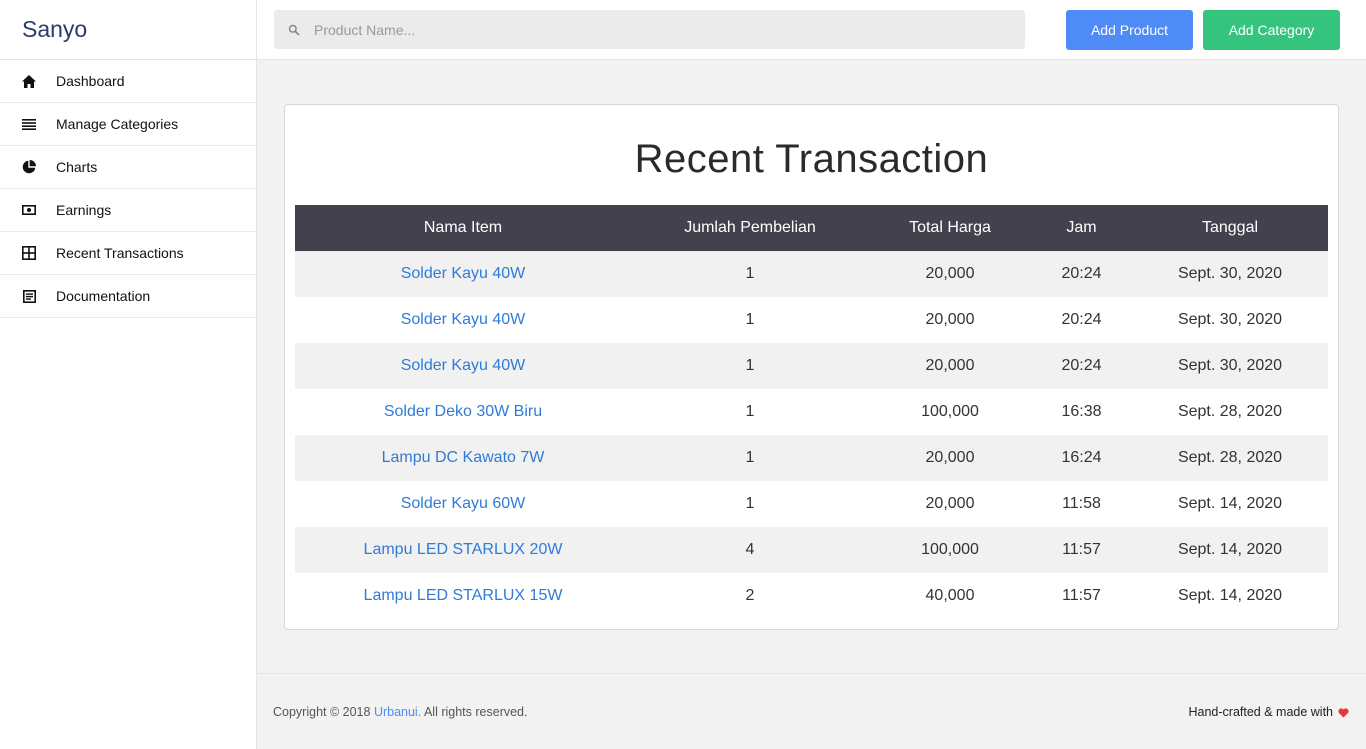 Image resolution: width=1366 pixels, height=749 pixels. Describe the element at coordinates (811, 159) in the screenshot. I see `page-title: Recent Transaction` at that location.